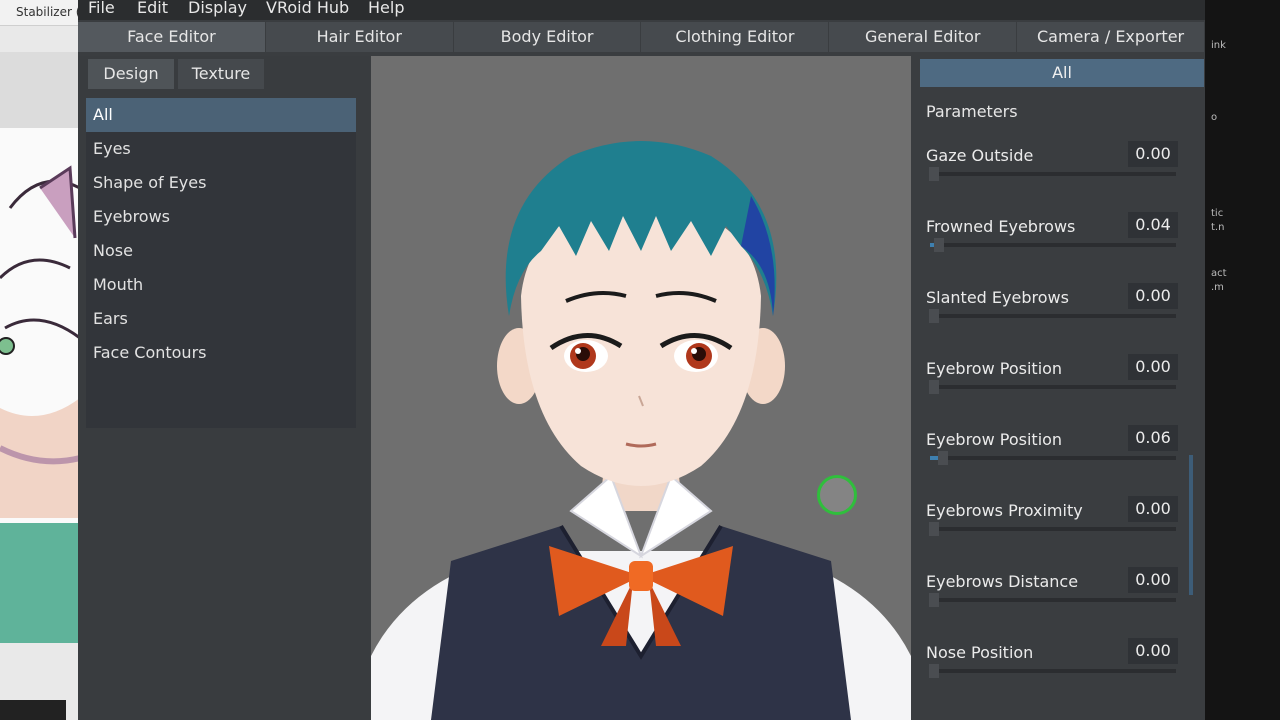 The height and width of the screenshot is (720, 1280). What do you see at coordinates (1153, 438) in the screenshot?
I see `param-value-input: 0.06` at bounding box center [1153, 438].